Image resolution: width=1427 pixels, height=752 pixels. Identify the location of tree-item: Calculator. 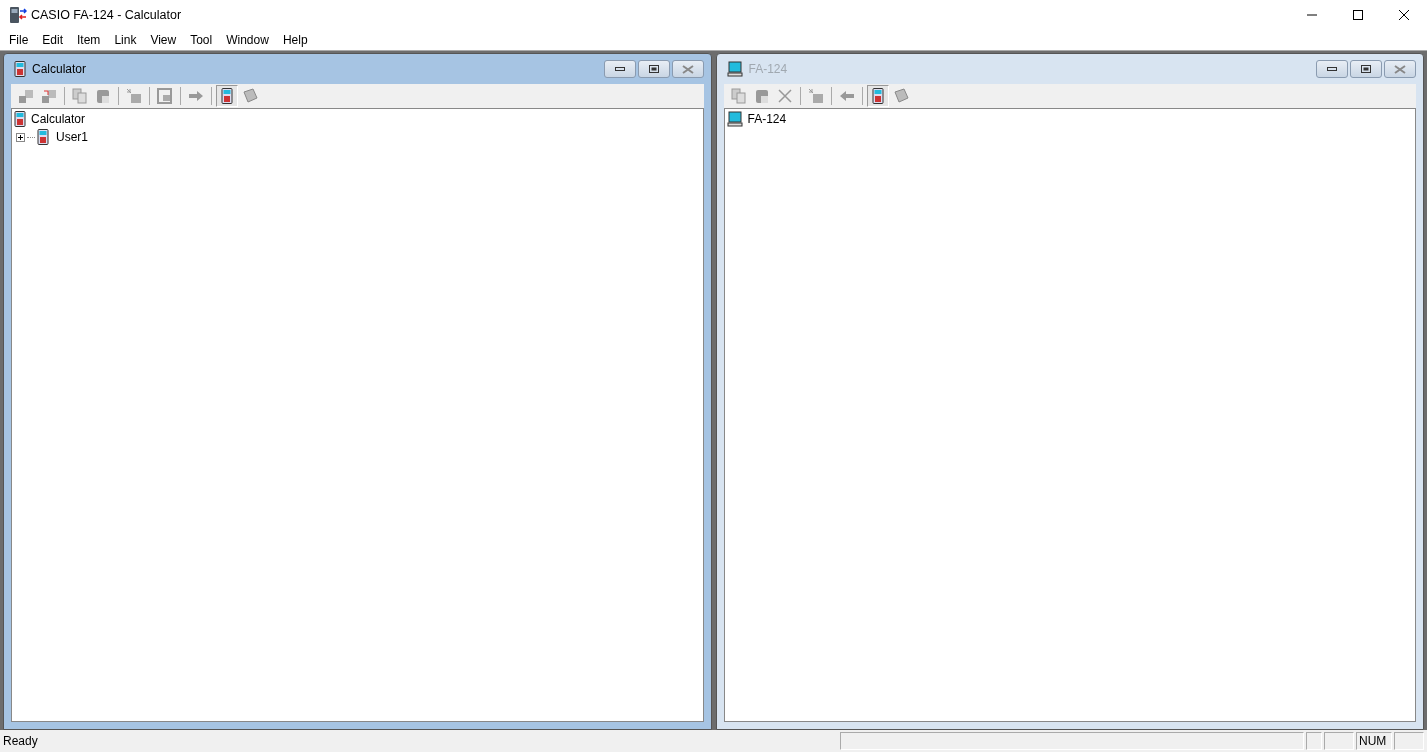
(58, 119).